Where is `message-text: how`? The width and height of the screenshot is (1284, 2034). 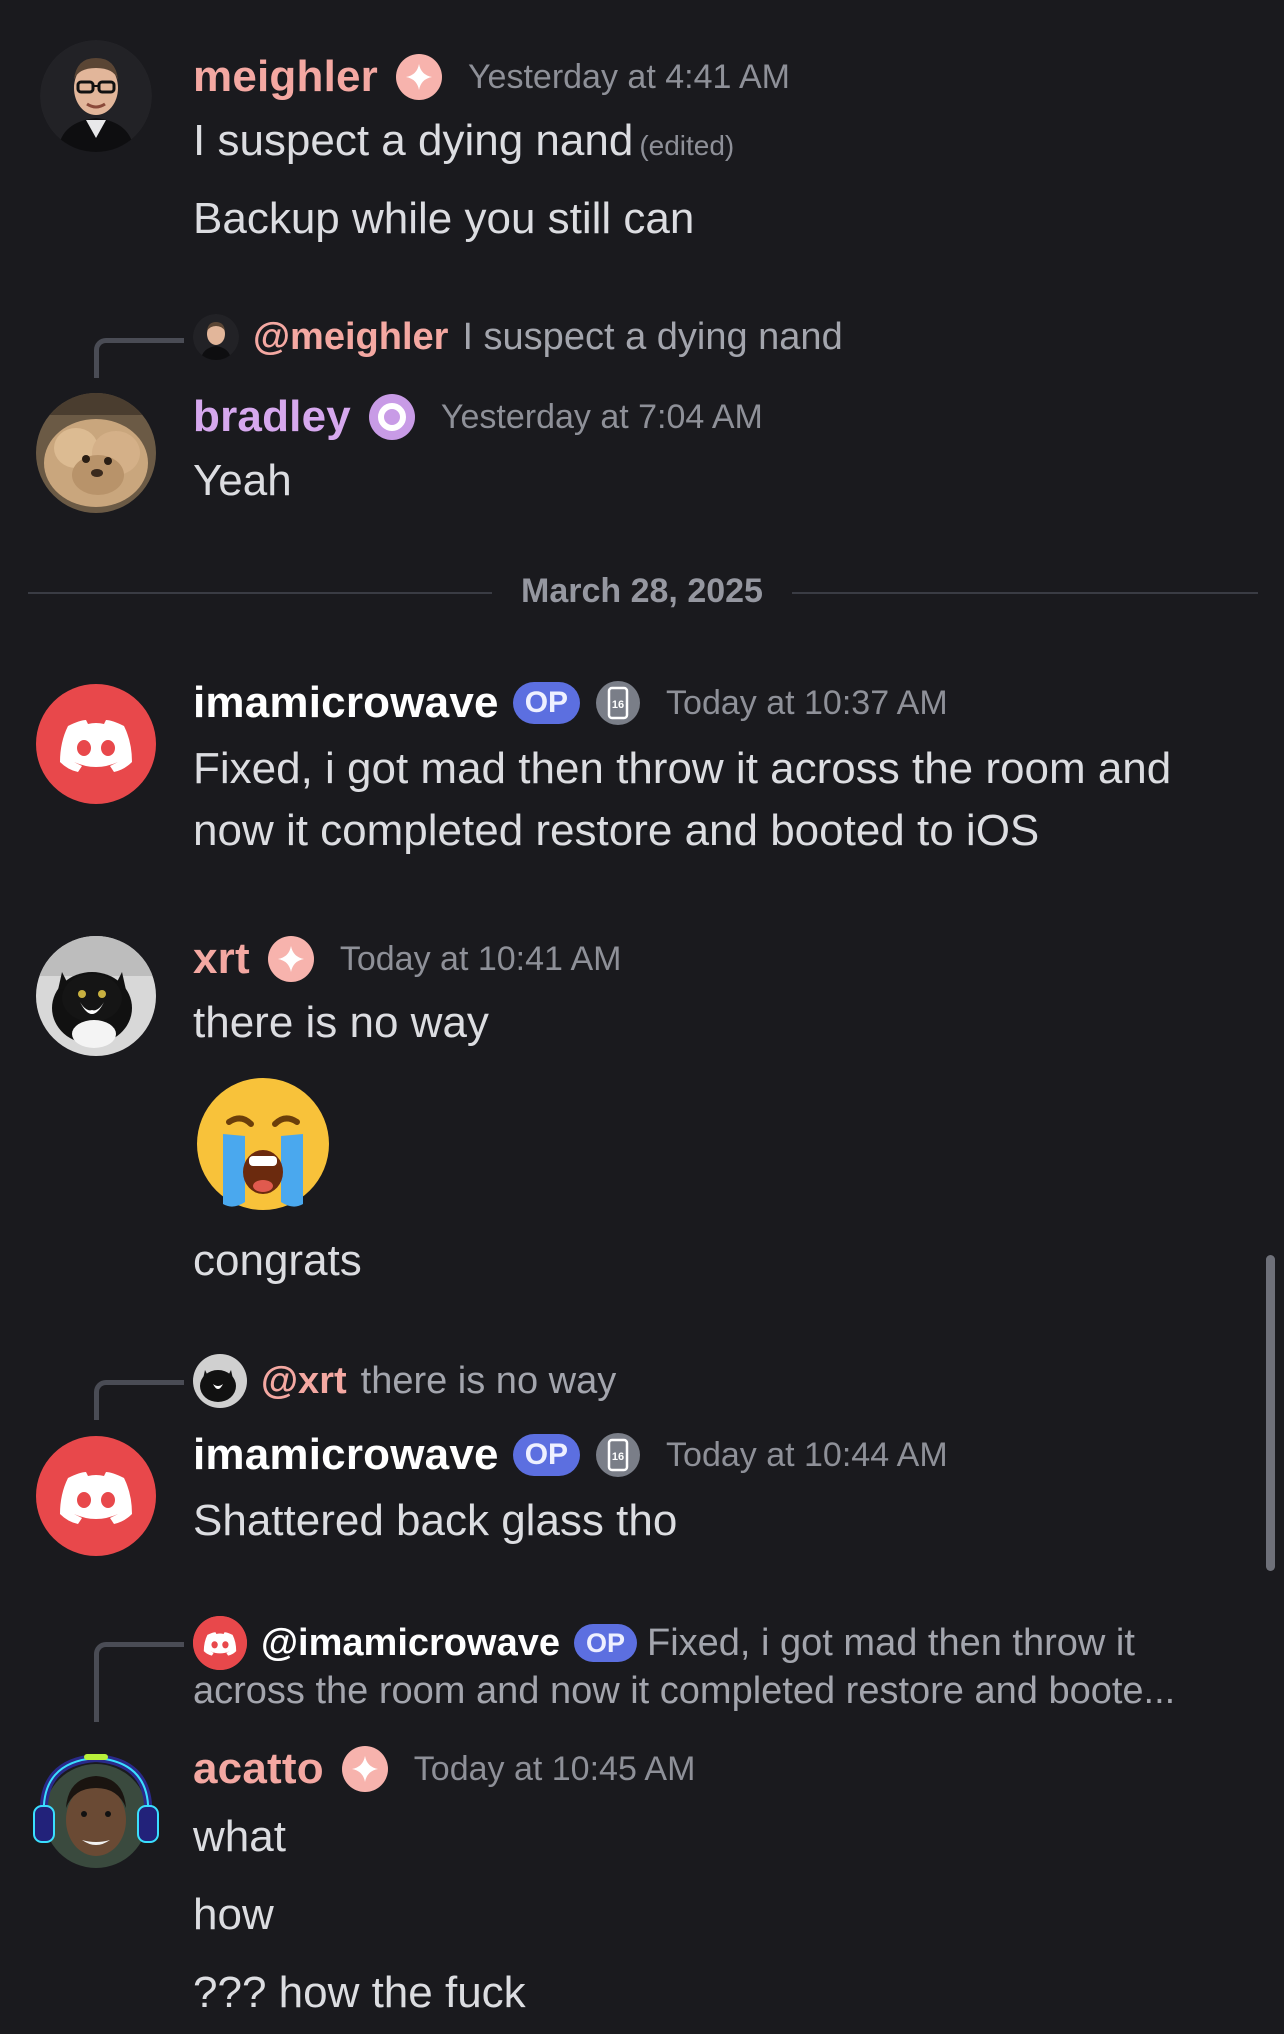 message-text: how is located at coordinates (233, 1914).